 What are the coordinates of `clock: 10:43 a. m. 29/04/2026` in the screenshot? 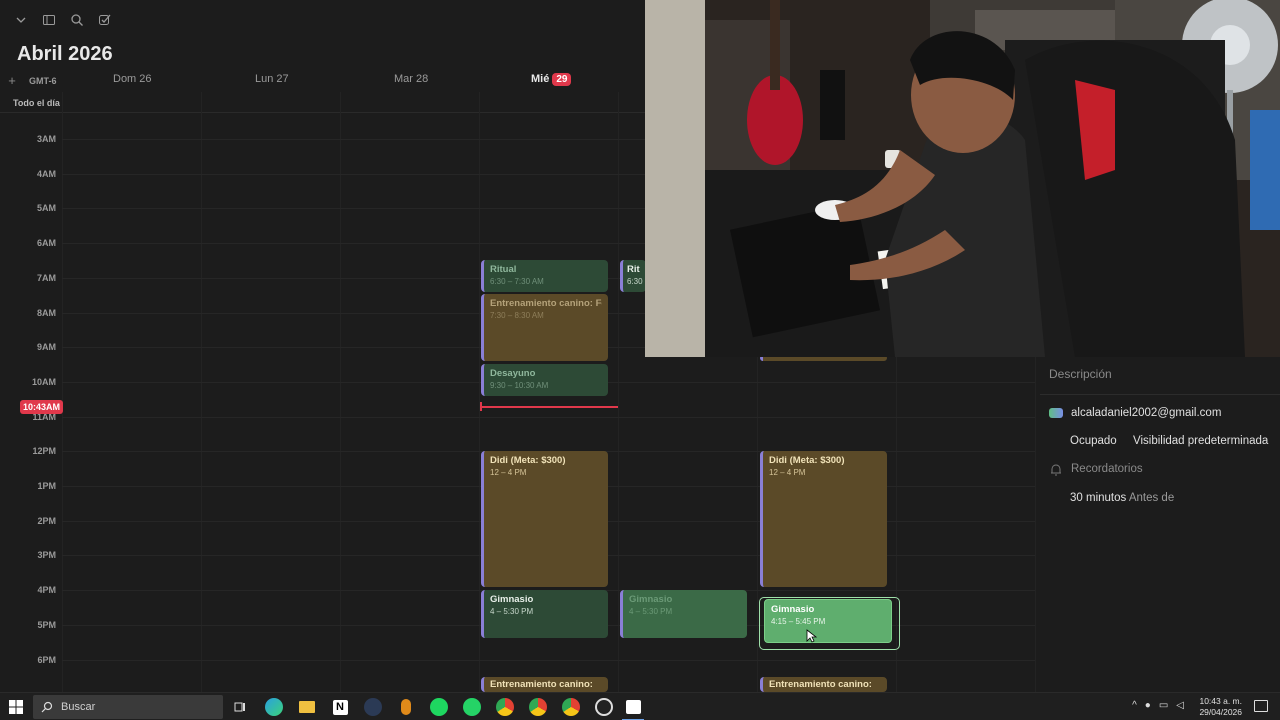 It's located at (1220, 707).